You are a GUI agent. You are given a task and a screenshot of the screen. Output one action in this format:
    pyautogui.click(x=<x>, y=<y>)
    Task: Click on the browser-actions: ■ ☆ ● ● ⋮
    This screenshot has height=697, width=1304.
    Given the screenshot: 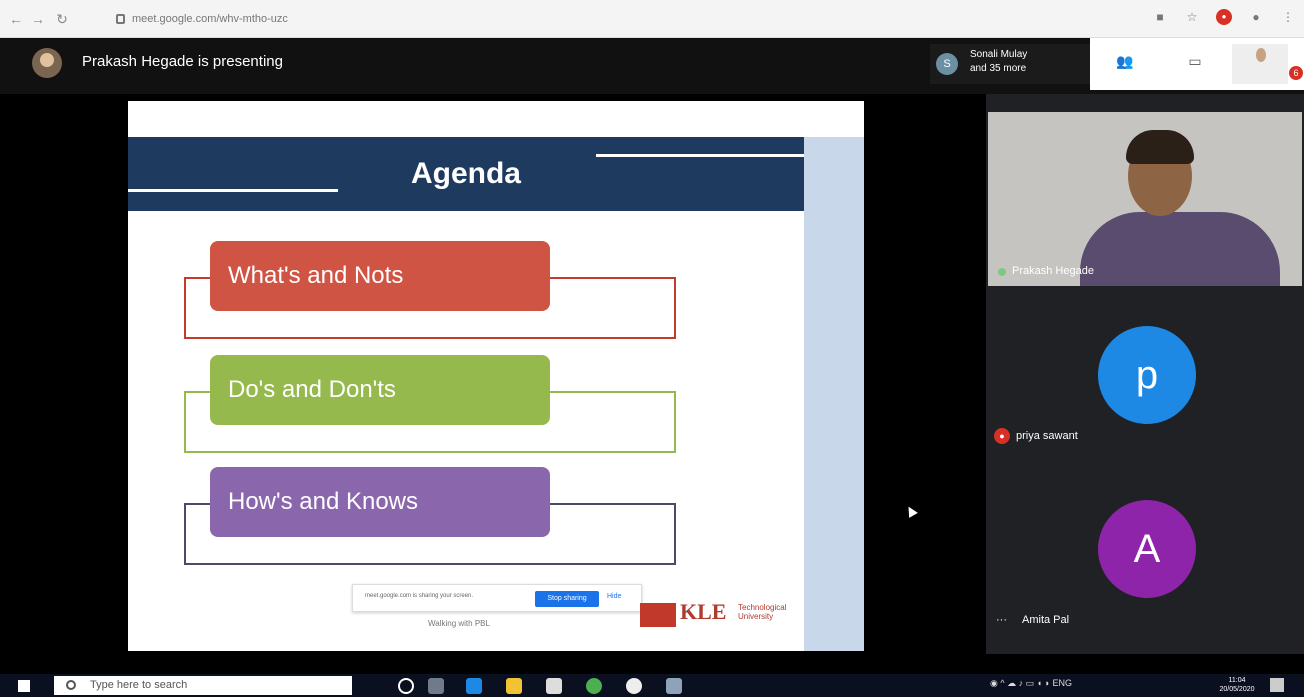 What is the action you would take?
    pyautogui.click(x=1224, y=17)
    